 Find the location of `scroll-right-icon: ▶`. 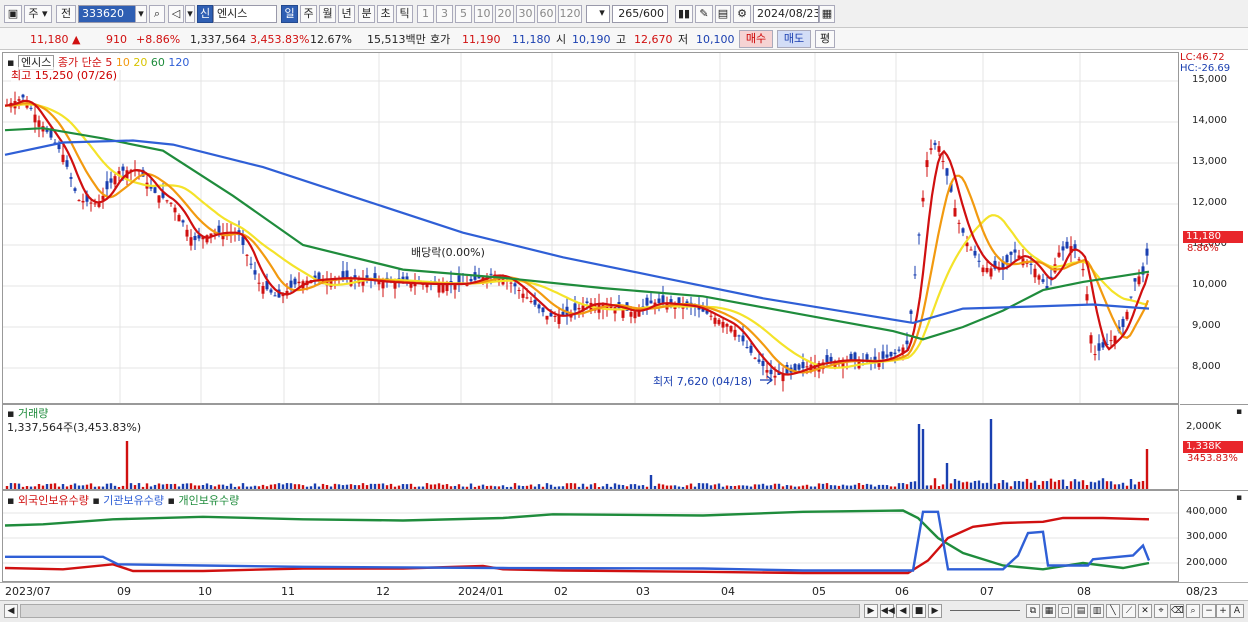

scroll-right-icon: ▶ is located at coordinates (871, 611).